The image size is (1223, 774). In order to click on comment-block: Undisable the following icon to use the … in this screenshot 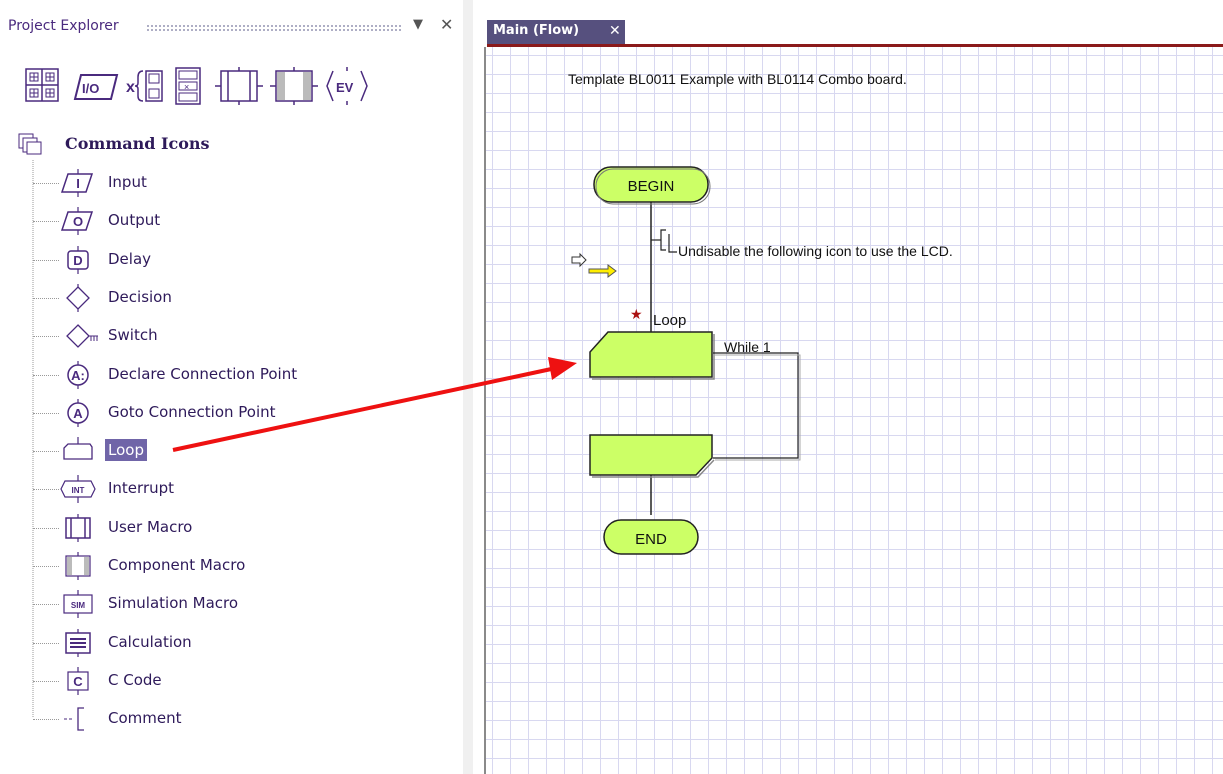, I will do `click(802, 244)`.